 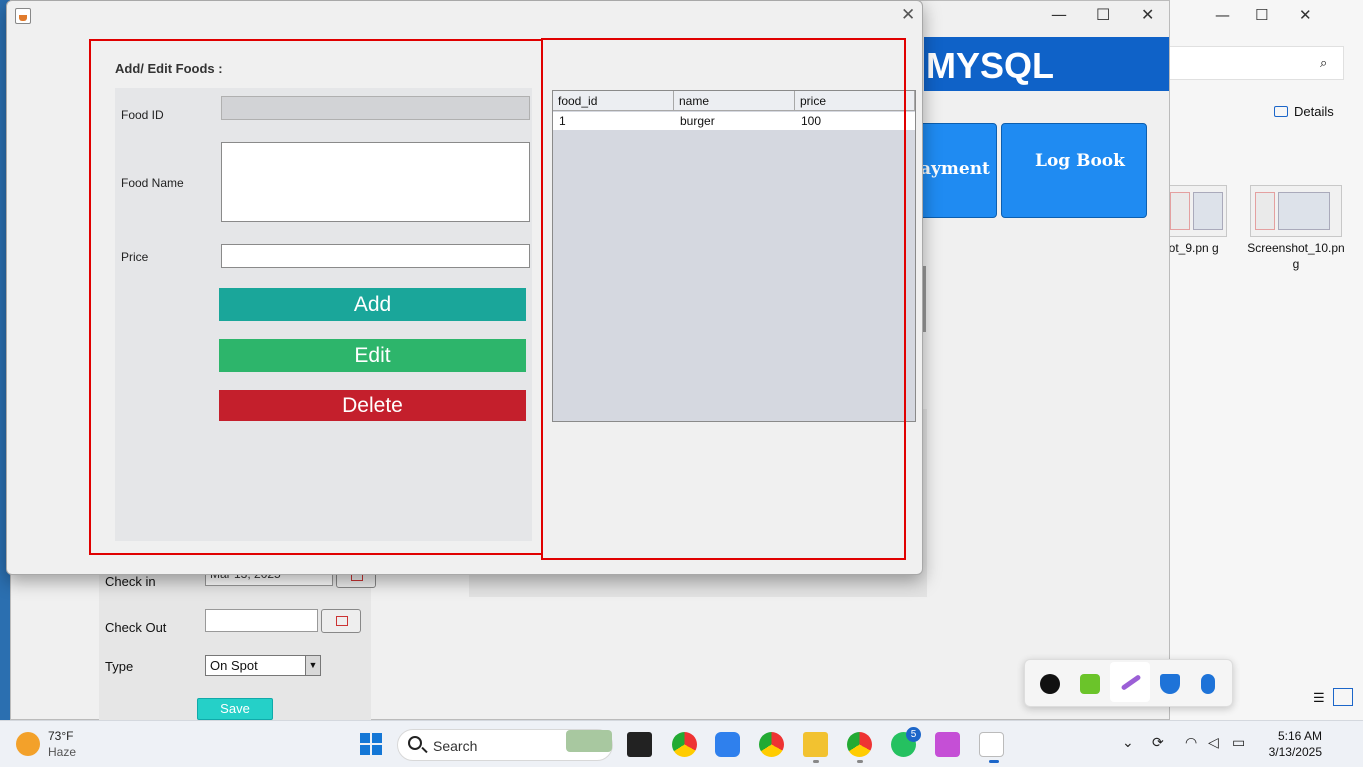 What do you see at coordinates (1314, 111) in the screenshot?
I see `details-label: Details` at bounding box center [1314, 111].